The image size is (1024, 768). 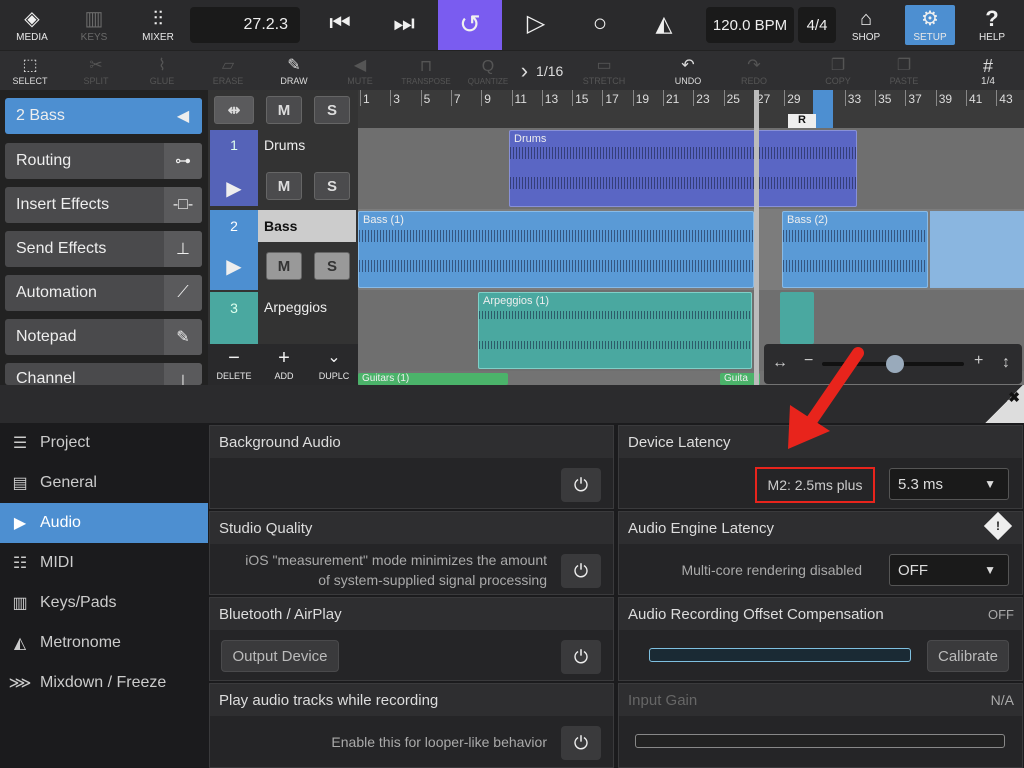 What do you see at coordinates (334, 357) in the screenshot?
I see `duplicate-chevron-icon: ⌄` at bounding box center [334, 357].